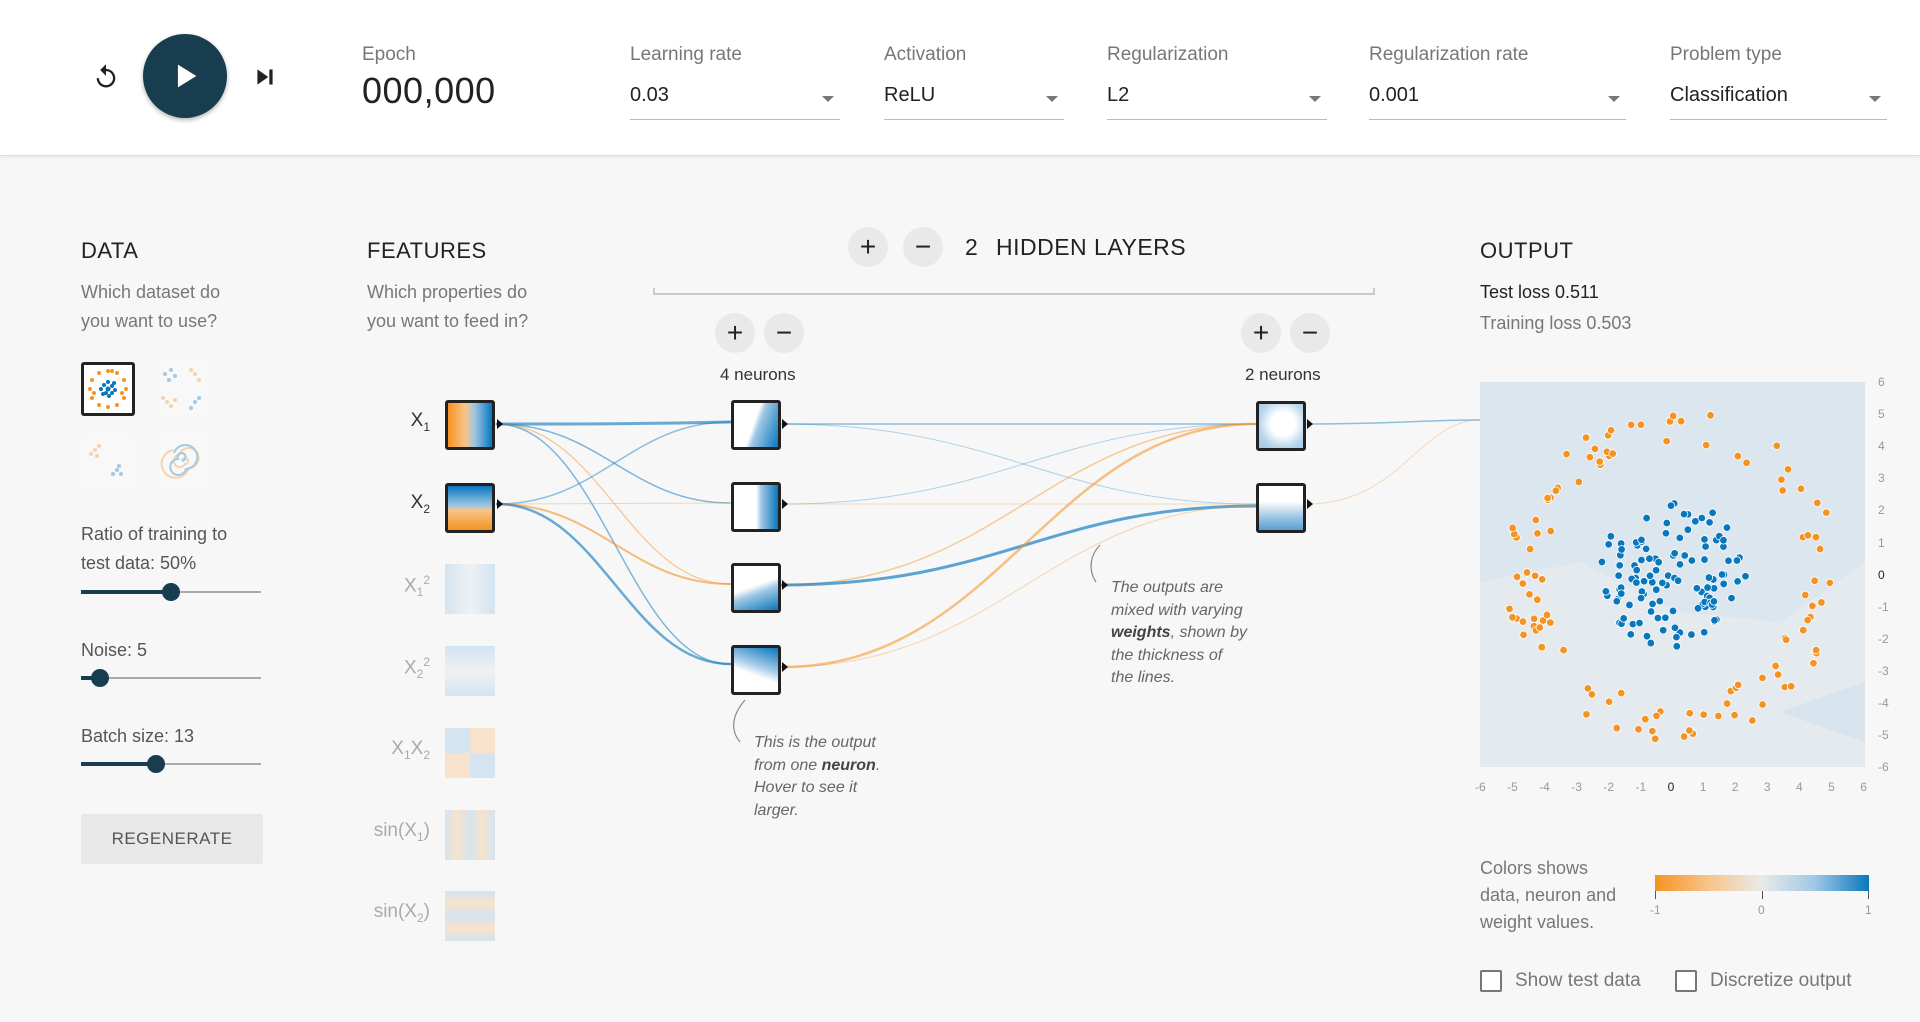 The image size is (1920, 1022). I want to click on x-tick: 4, so click(1799, 787).